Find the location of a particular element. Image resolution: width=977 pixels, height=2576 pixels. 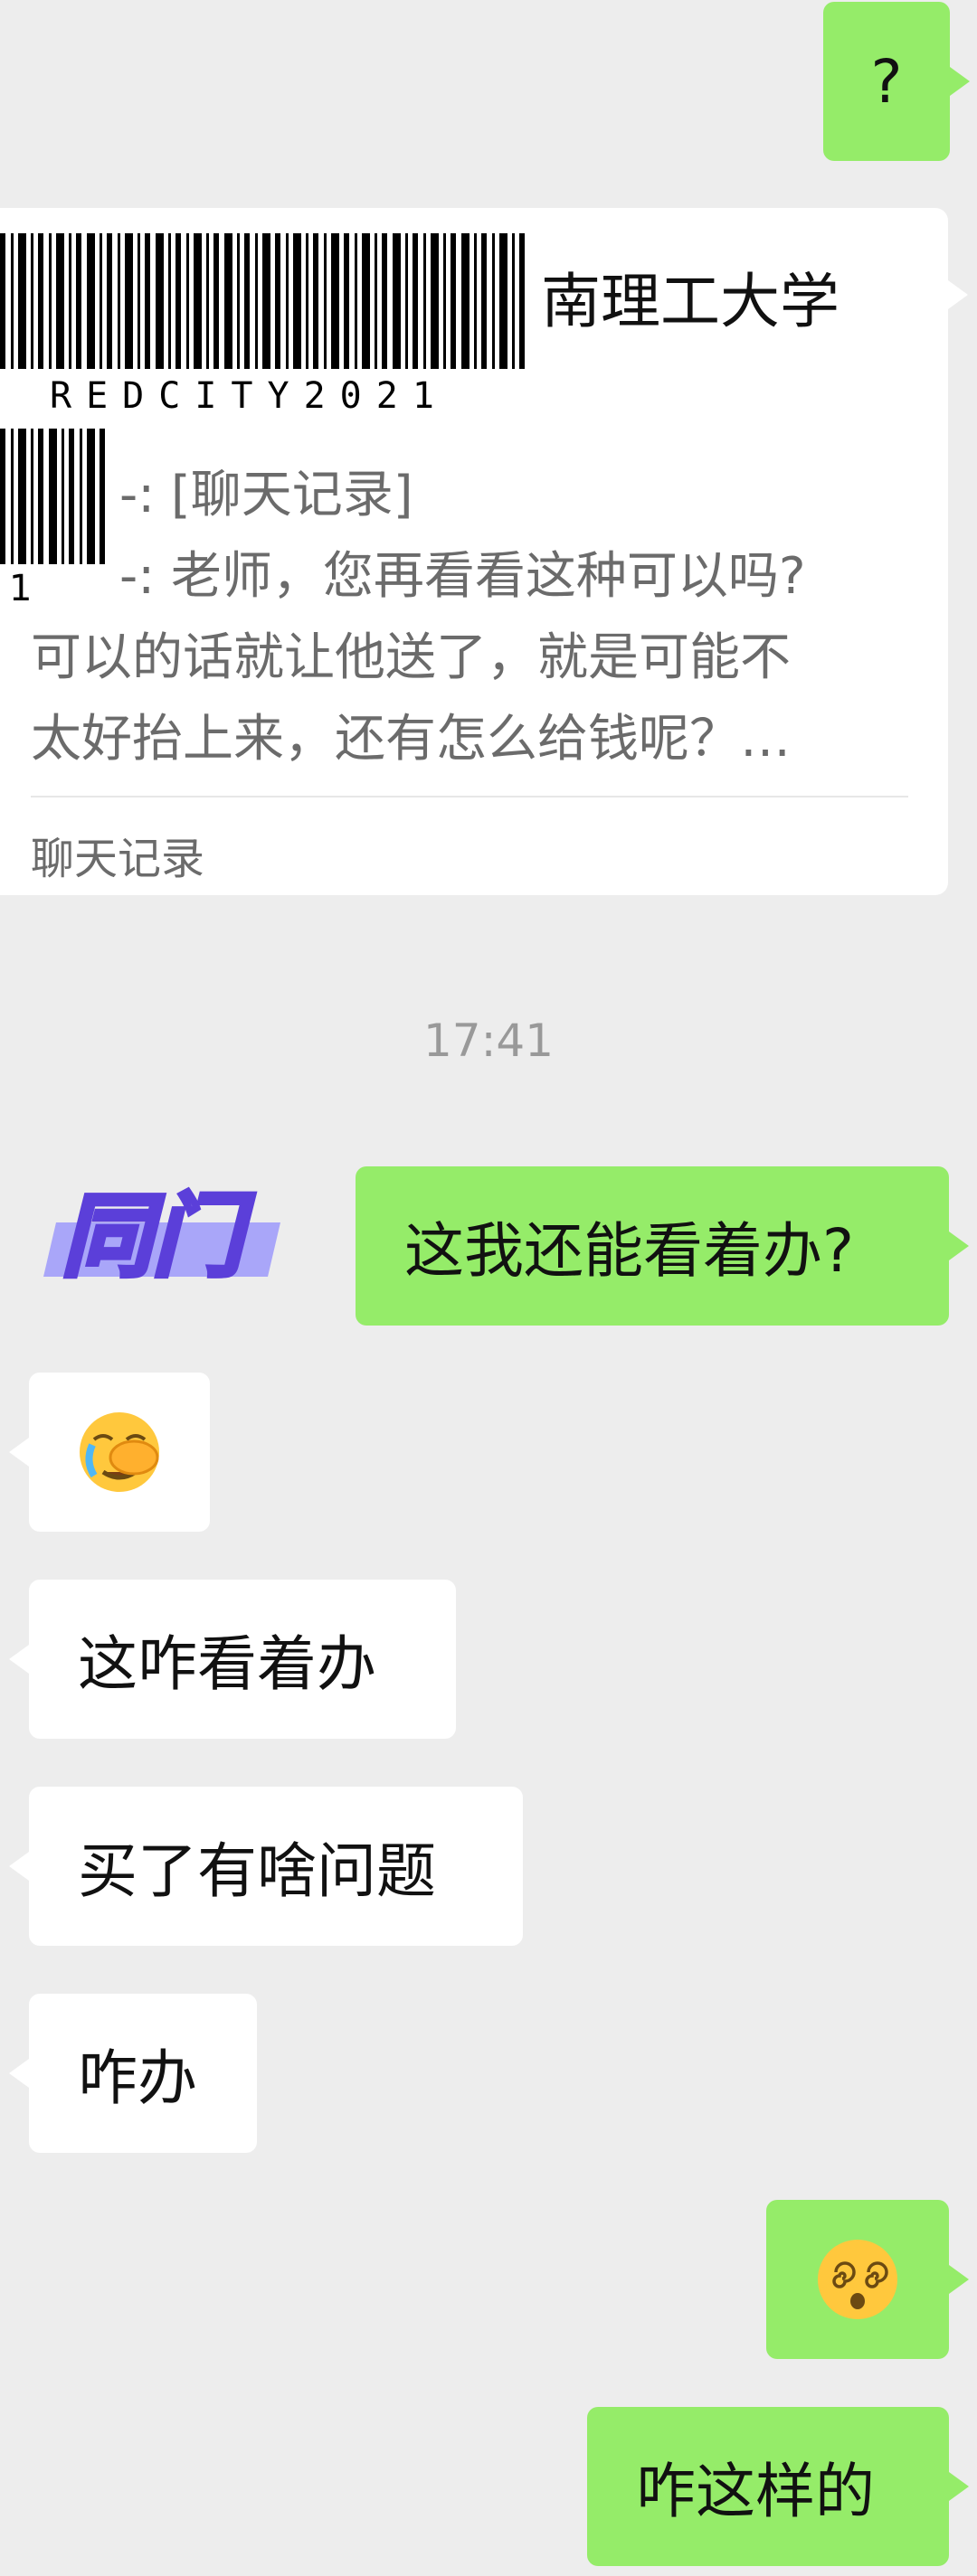

barcode-caption: REDCITY2021 is located at coordinates (249, 396).